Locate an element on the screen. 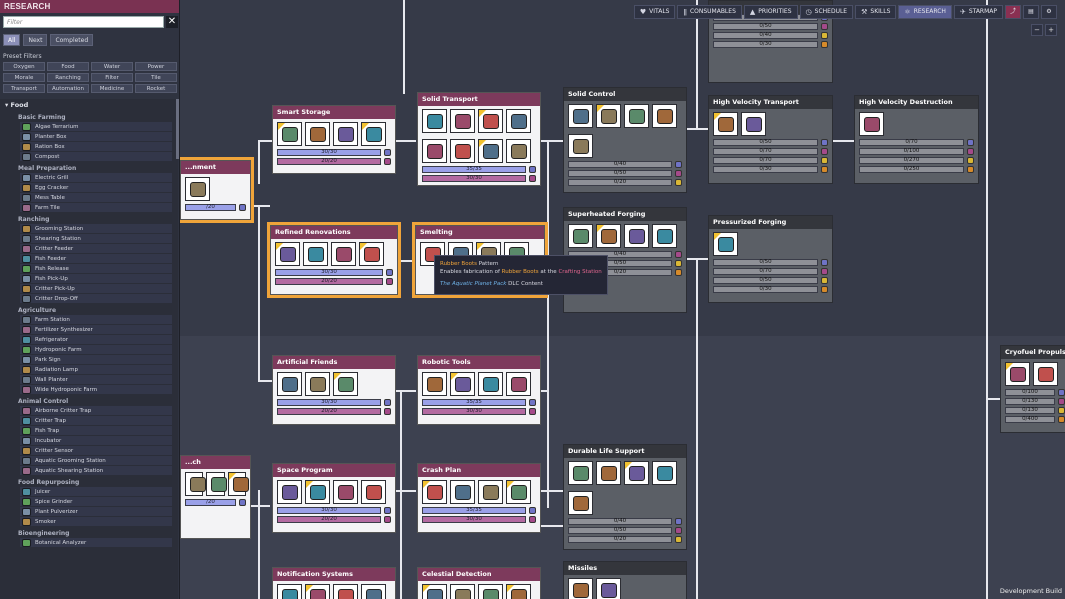 This screenshot has width=1065, height=599. preset-tile: Tile is located at coordinates (156, 77).